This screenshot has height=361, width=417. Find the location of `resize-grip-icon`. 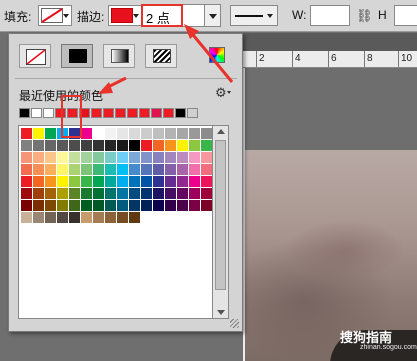

resize-grip-icon is located at coordinates (234, 323).